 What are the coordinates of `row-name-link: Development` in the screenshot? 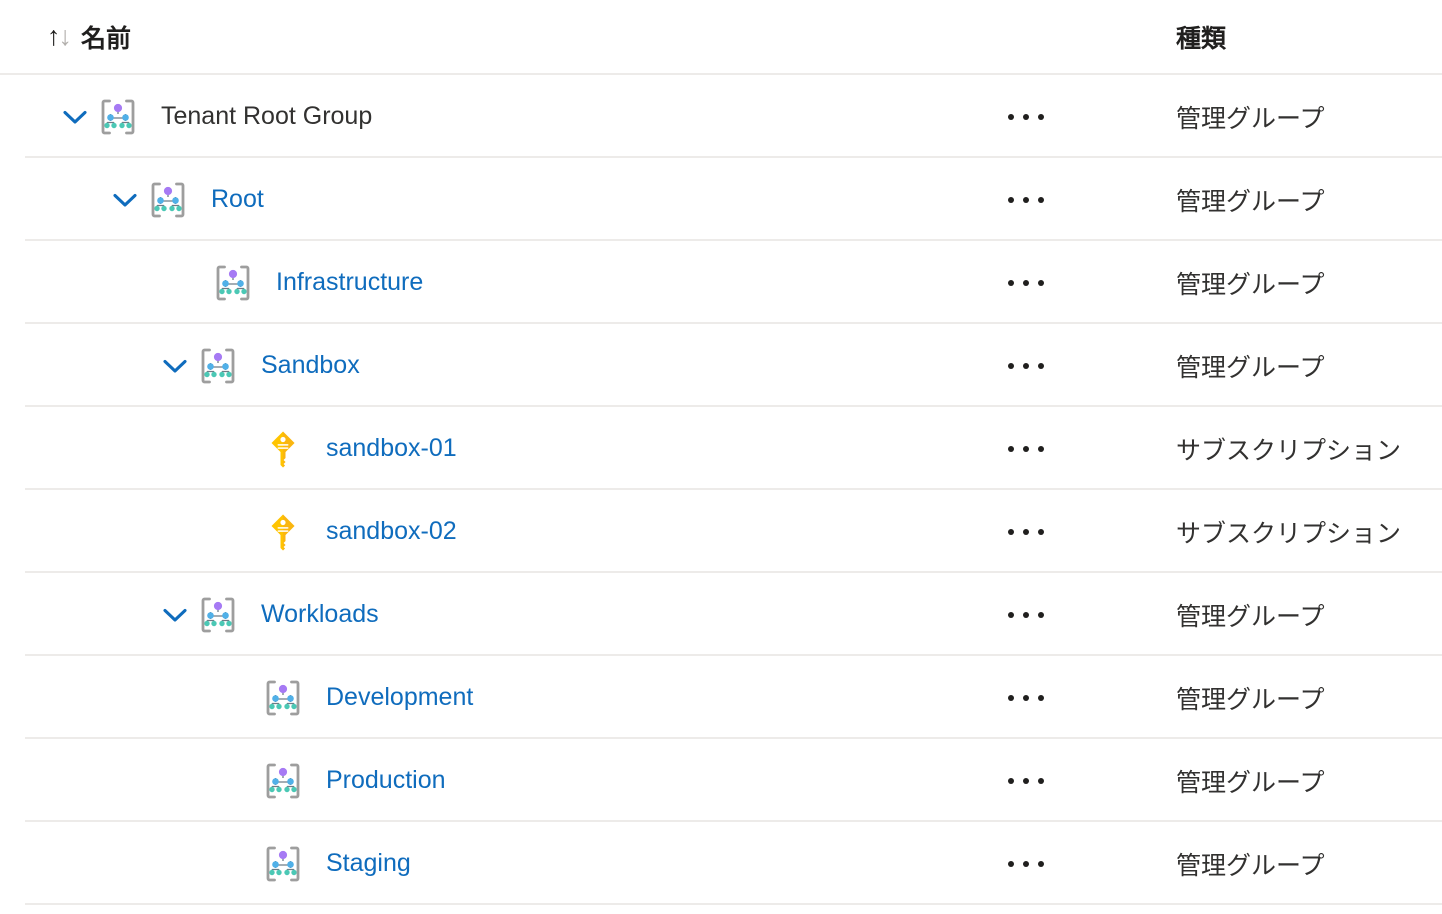 It's located at (399, 697).